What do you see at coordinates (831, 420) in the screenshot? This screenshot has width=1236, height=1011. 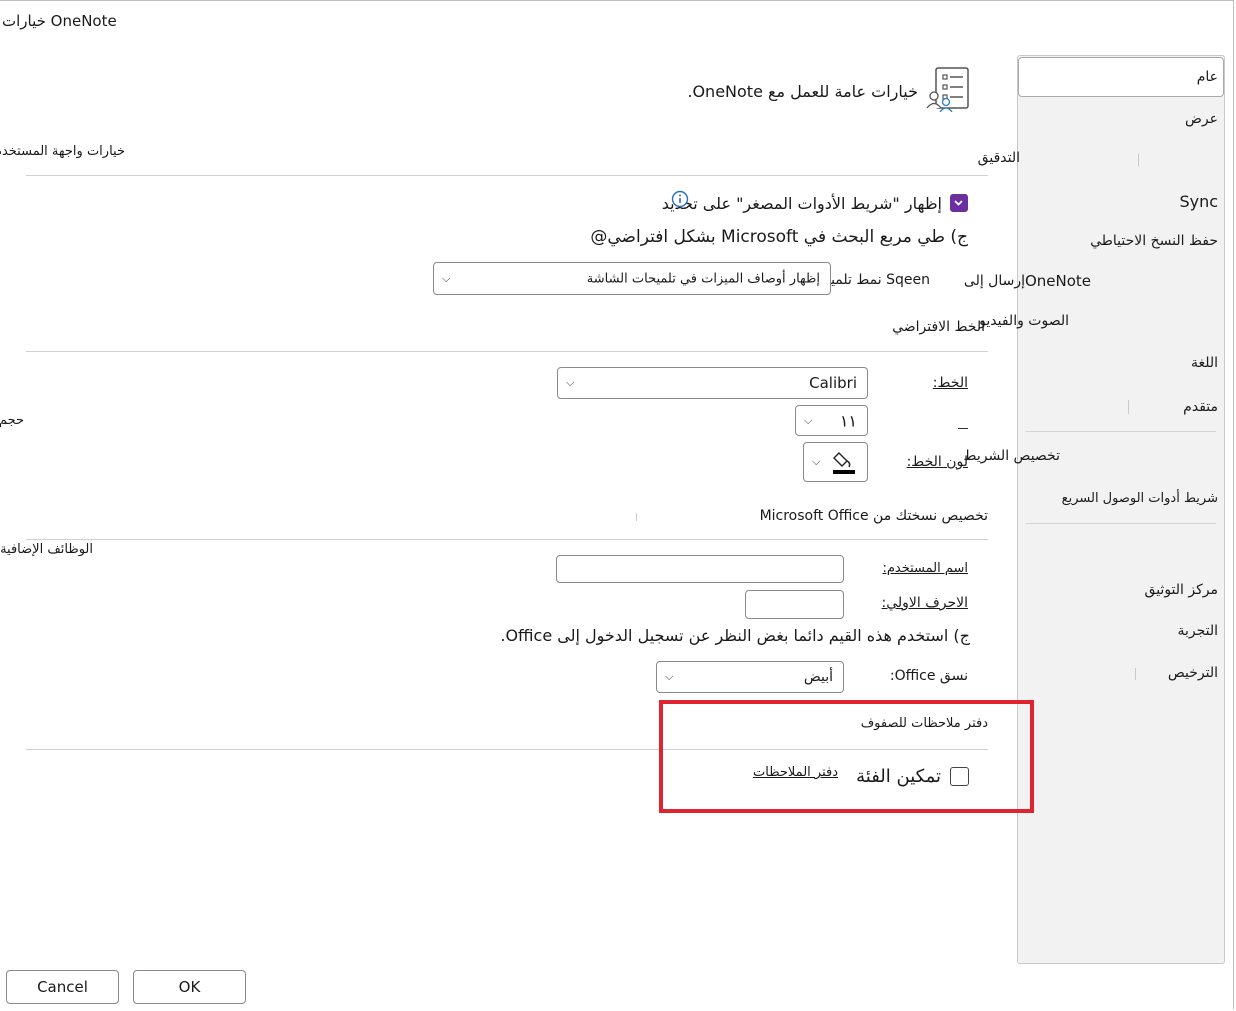 I see `font-size-select: ⌵ ١١` at bounding box center [831, 420].